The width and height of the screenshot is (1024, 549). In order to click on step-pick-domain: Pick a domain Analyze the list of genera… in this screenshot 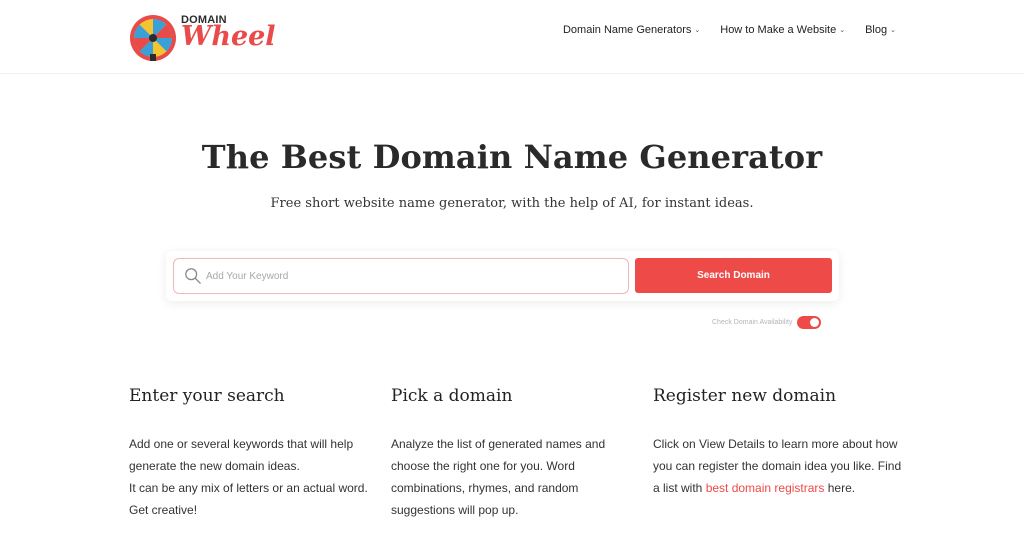, I will do `click(516, 453)`.